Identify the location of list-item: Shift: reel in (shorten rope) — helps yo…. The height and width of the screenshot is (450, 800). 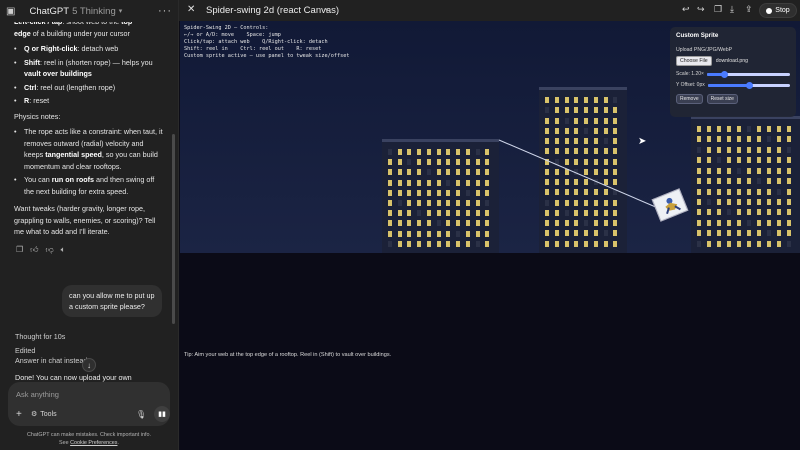
(89, 68).